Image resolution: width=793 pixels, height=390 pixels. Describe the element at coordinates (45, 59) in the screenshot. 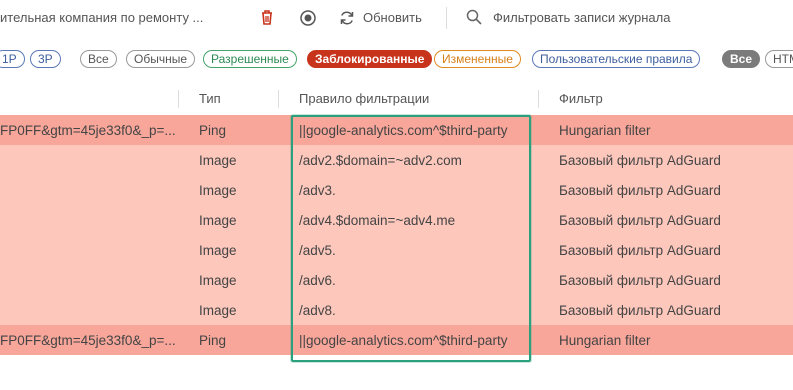

I see `chip-third-party: 3P` at that location.